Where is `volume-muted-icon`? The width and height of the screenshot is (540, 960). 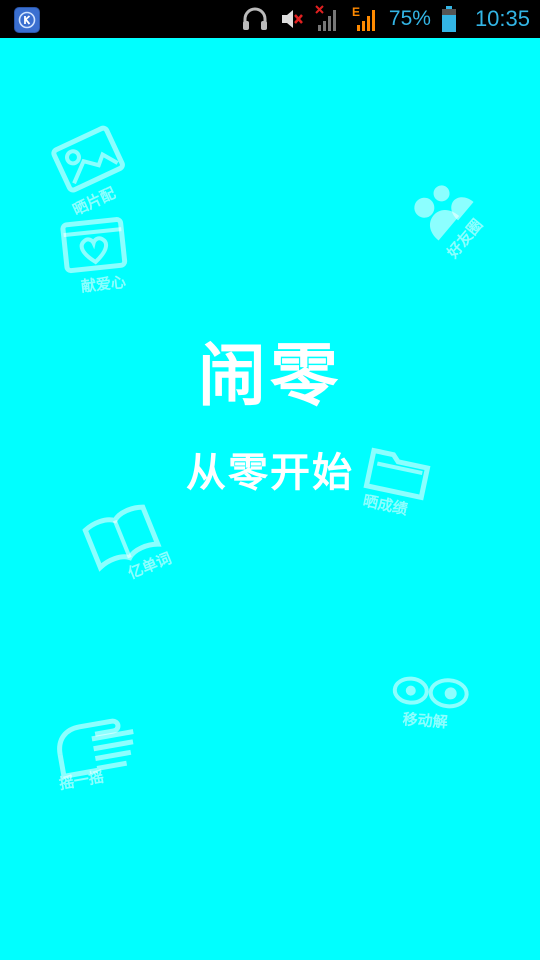 volume-muted-icon is located at coordinates (292, 19).